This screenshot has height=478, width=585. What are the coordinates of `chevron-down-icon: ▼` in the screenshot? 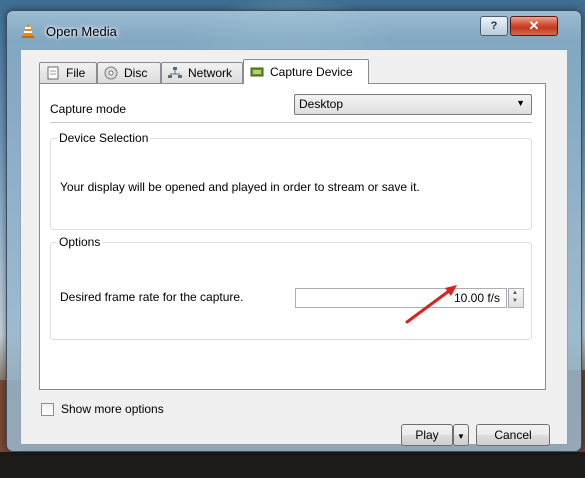 It's located at (520, 103).